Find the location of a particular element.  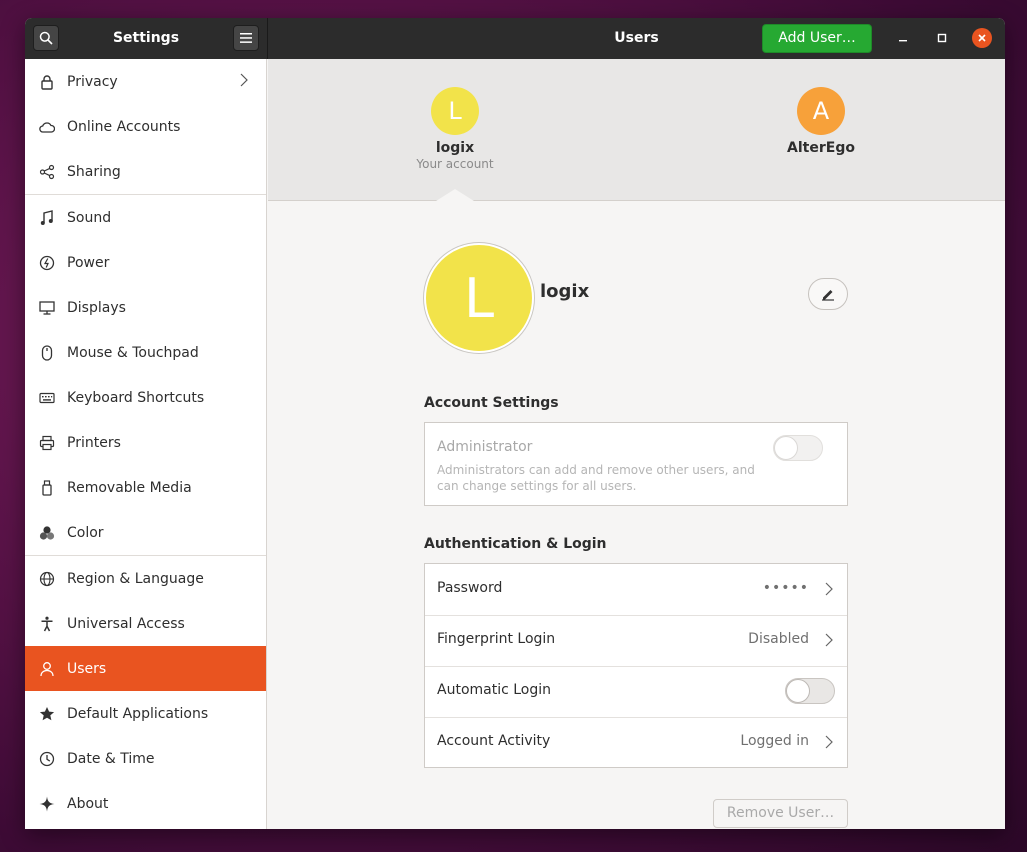

password-value: ••••• is located at coordinates (785, 588).